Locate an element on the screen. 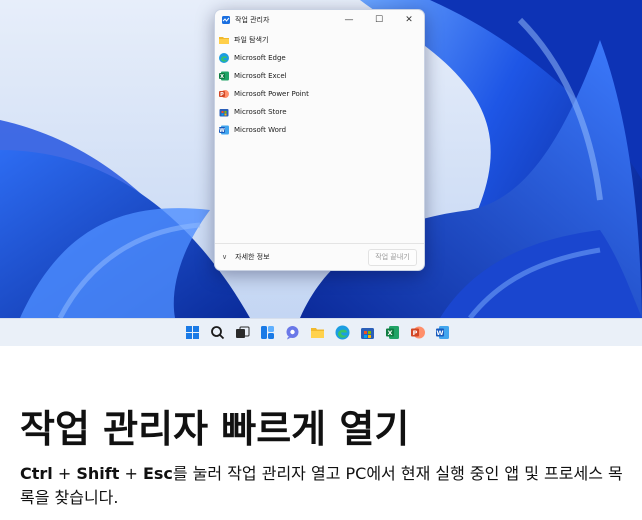 The width and height of the screenshot is (642, 520). app-label: Microsoft Word is located at coordinates (260, 130).